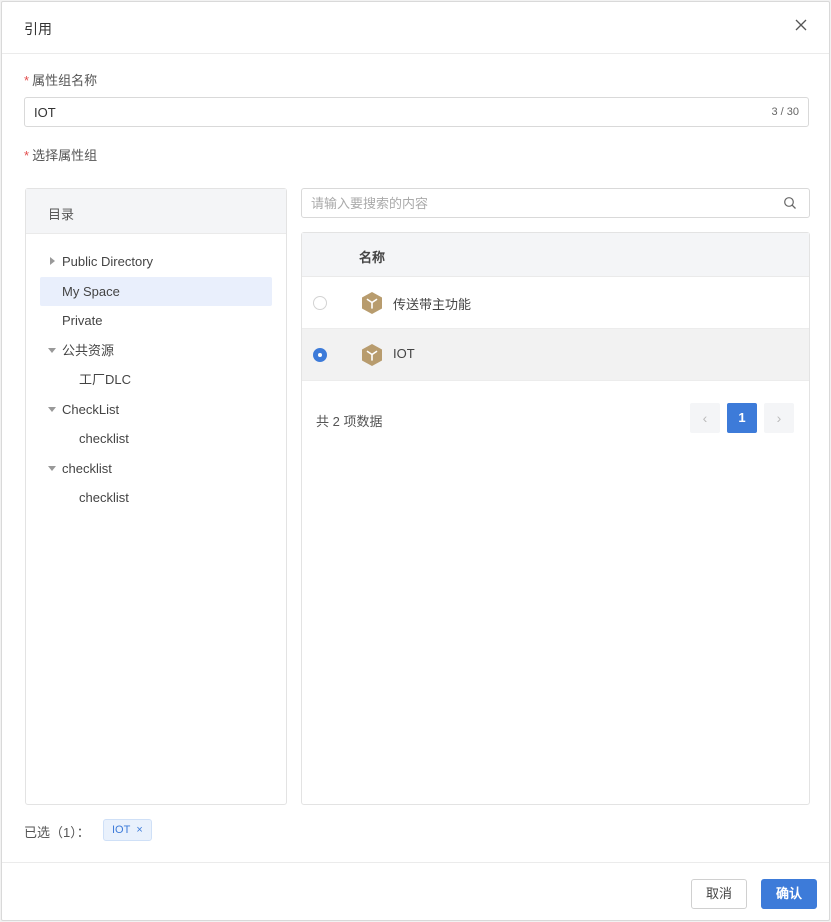 The width and height of the screenshot is (831, 922). What do you see at coordinates (91, 409) in the screenshot?
I see `tree-node-label: CheckList` at bounding box center [91, 409].